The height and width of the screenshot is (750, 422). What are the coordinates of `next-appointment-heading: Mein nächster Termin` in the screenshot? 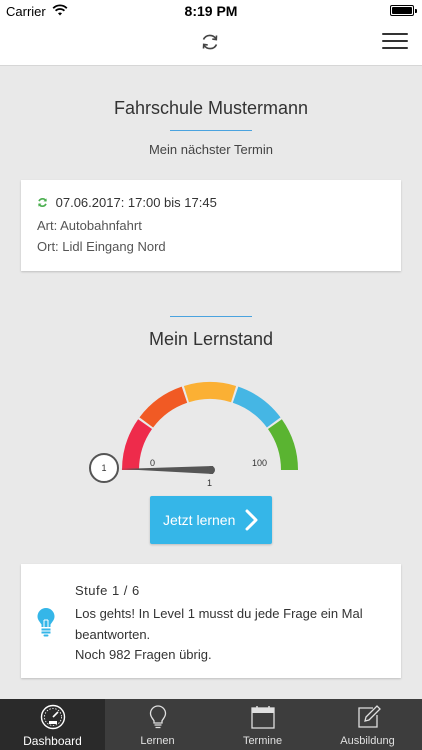 It's located at (211, 149).